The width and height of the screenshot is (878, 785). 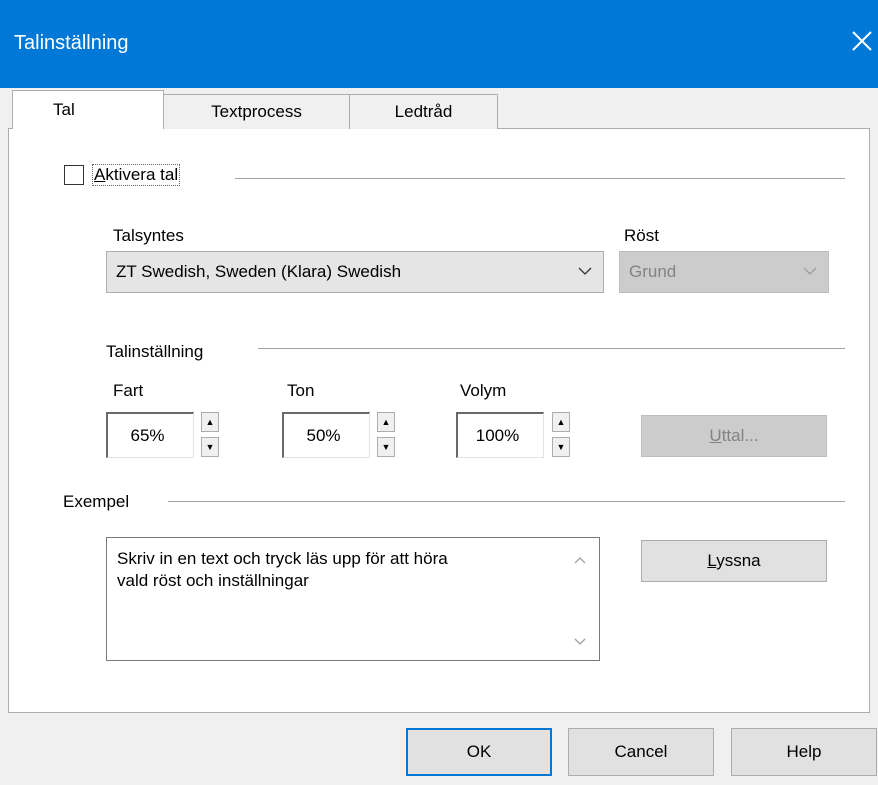 I want to click on example-group-label: Exempel, so click(x=96, y=501).